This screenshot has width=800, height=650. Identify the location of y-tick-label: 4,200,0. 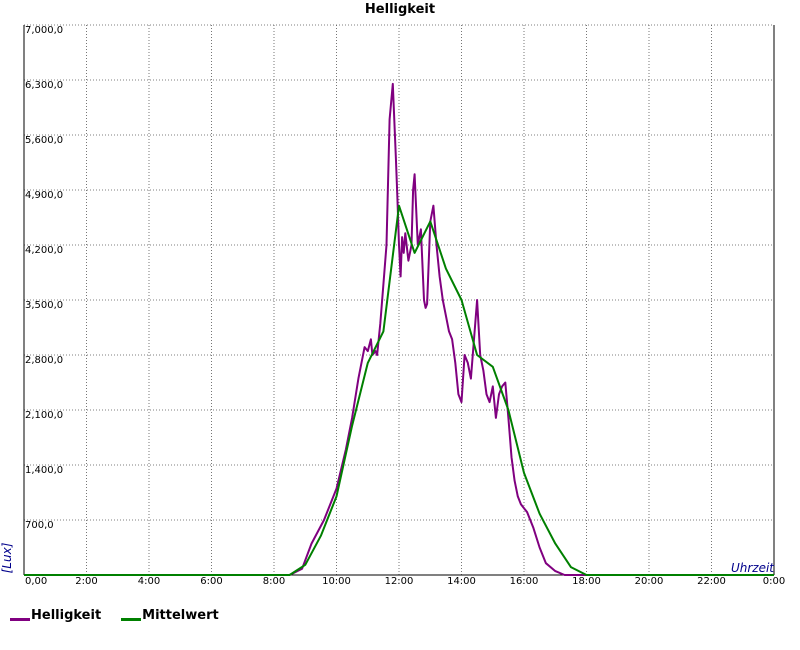
(44, 250).